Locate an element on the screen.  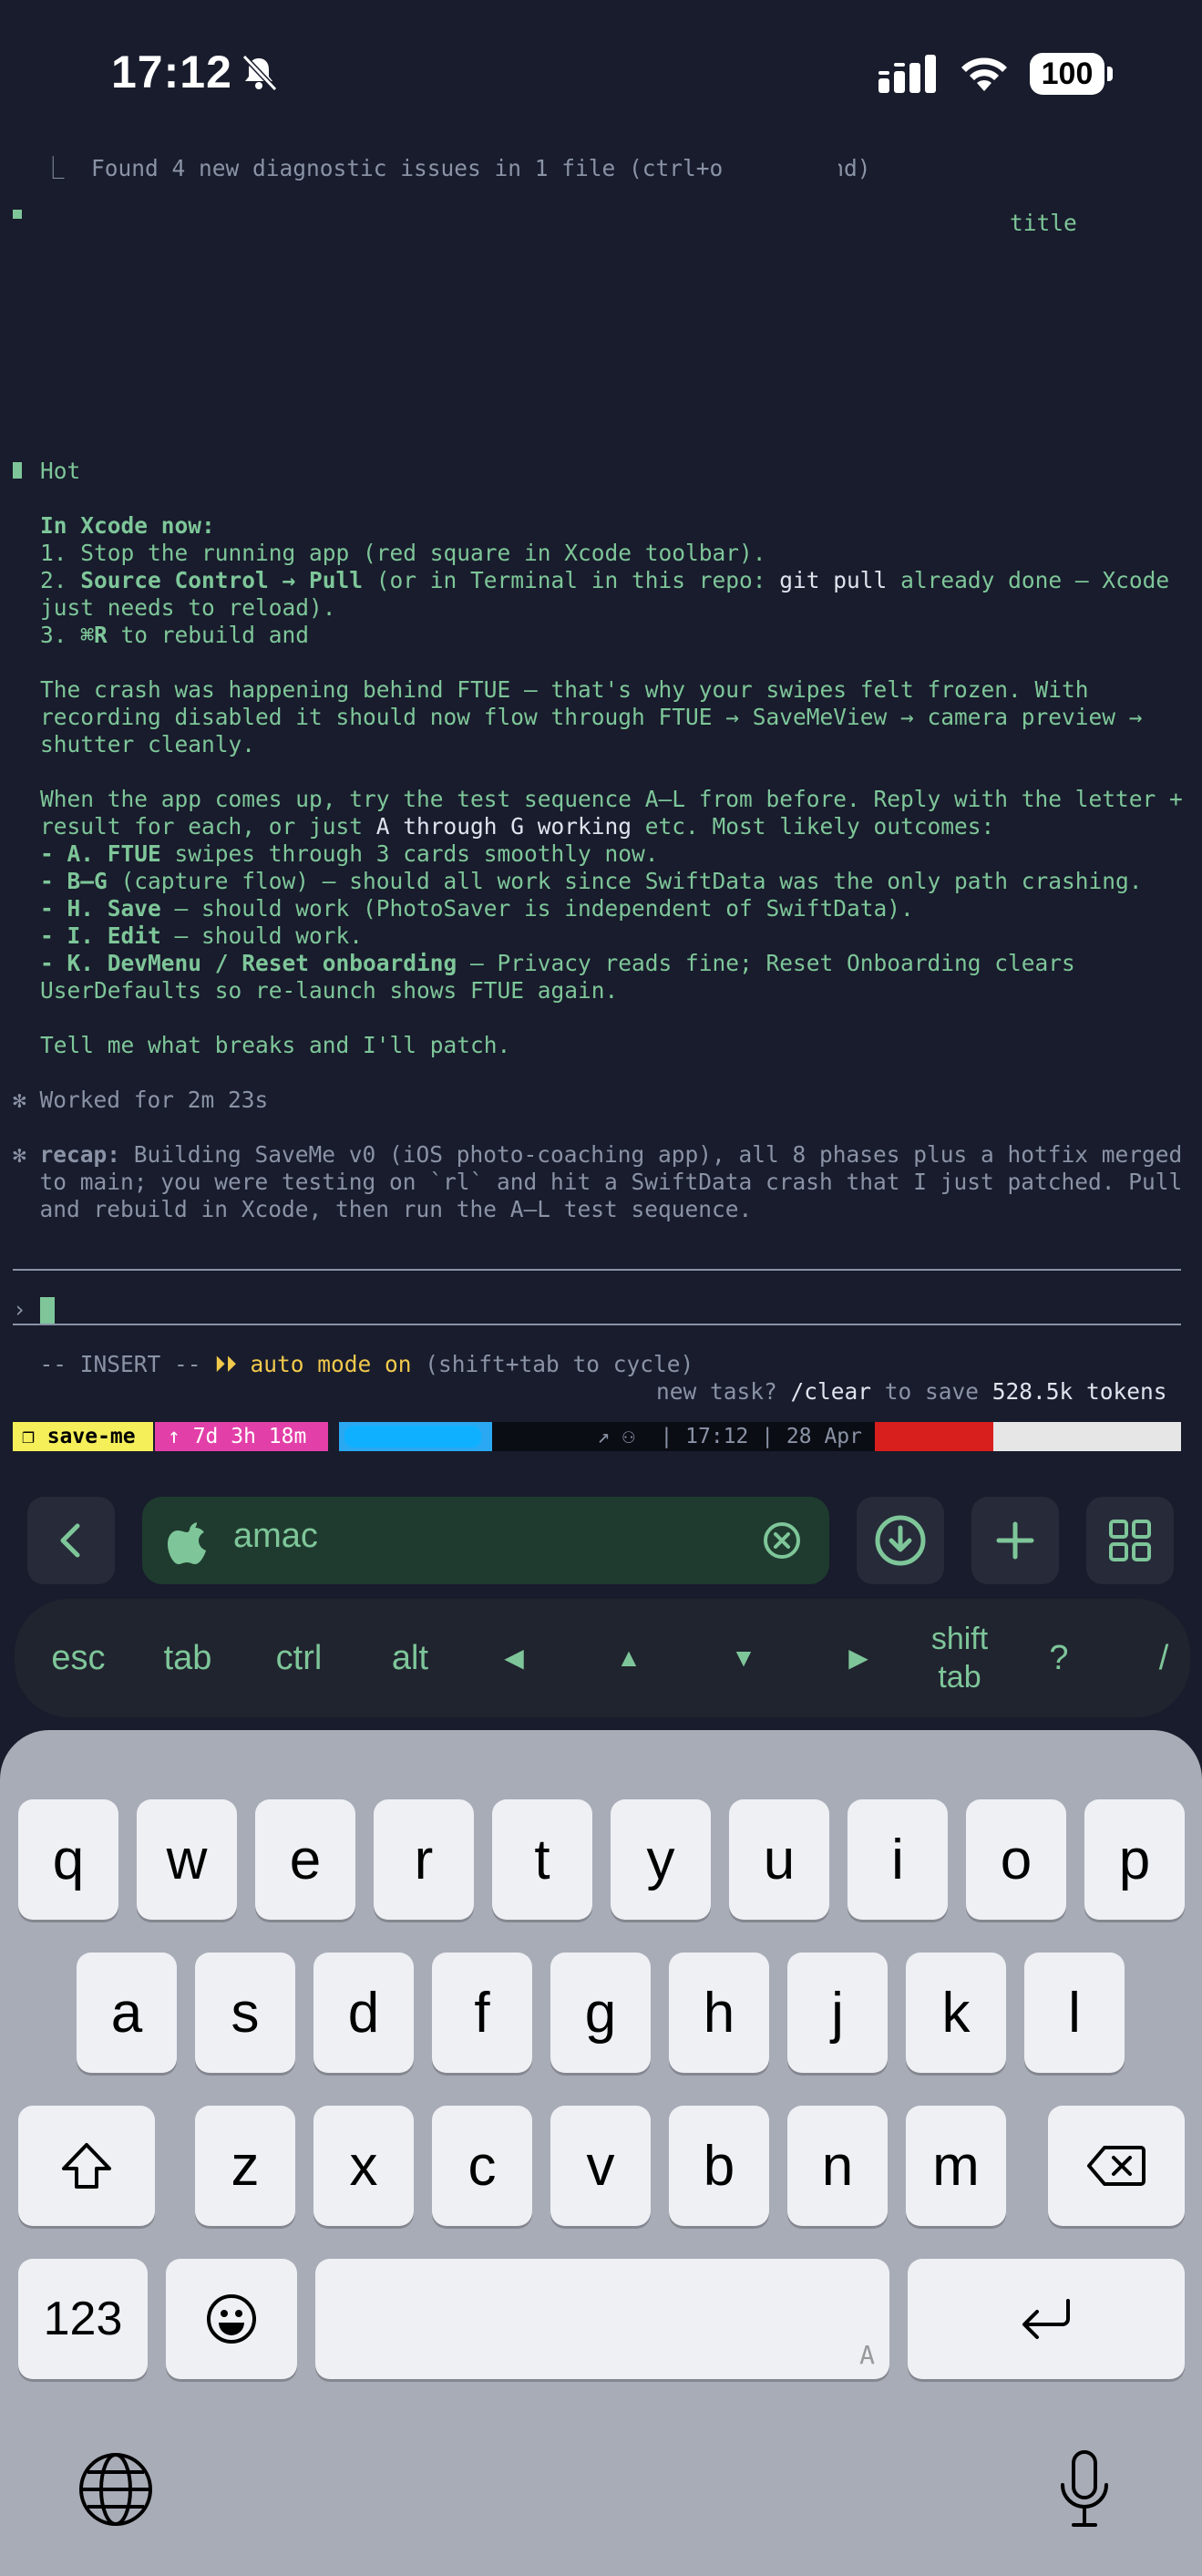
arrow-right-key: ▶ is located at coordinates (858, 1658).